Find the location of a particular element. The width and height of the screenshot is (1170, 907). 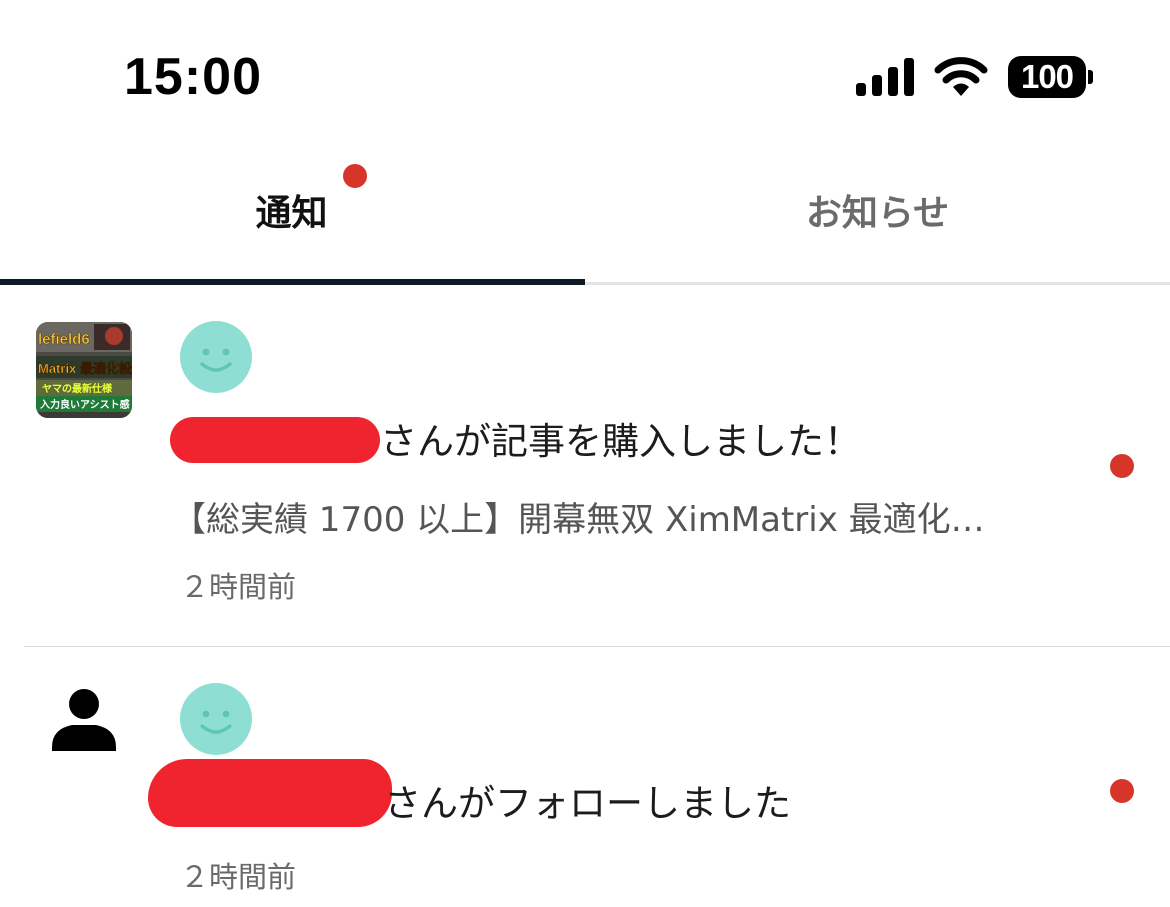

cellular-signal-icon is located at coordinates (885, 77).